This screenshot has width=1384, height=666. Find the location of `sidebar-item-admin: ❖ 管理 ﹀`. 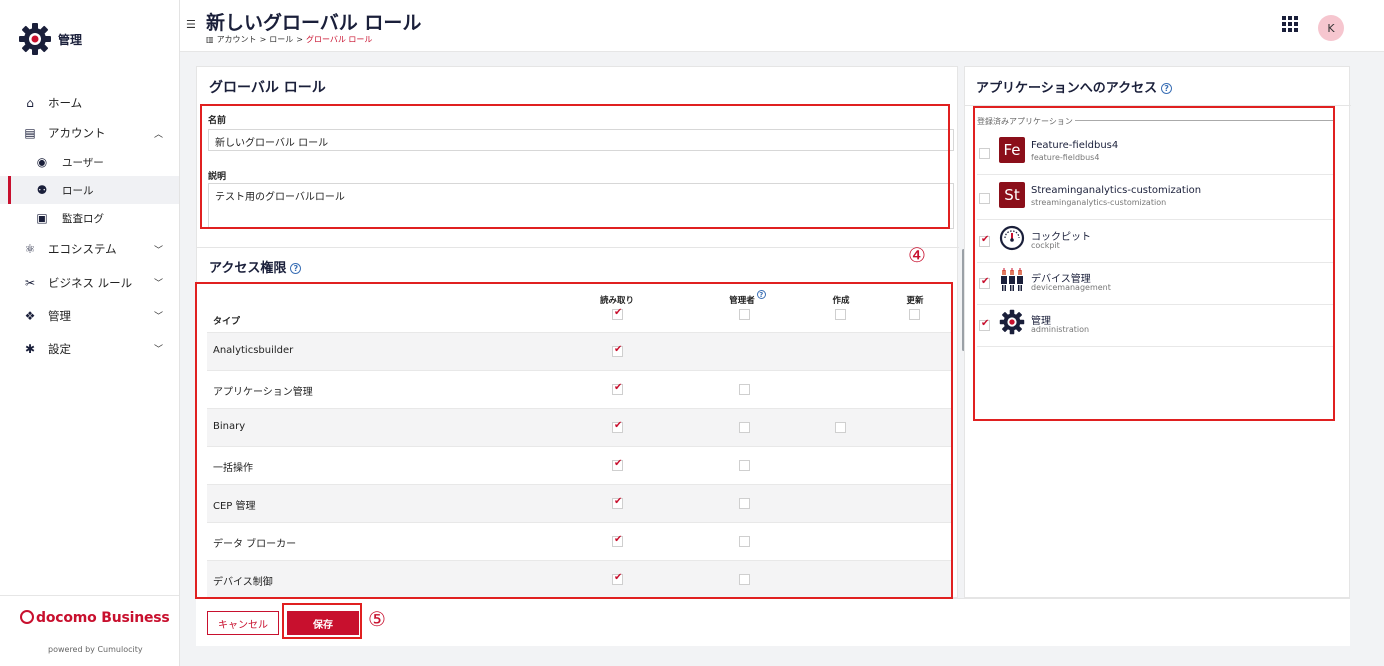

sidebar-item-admin: ❖ 管理 ﹀ is located at coordinates (89, 315).